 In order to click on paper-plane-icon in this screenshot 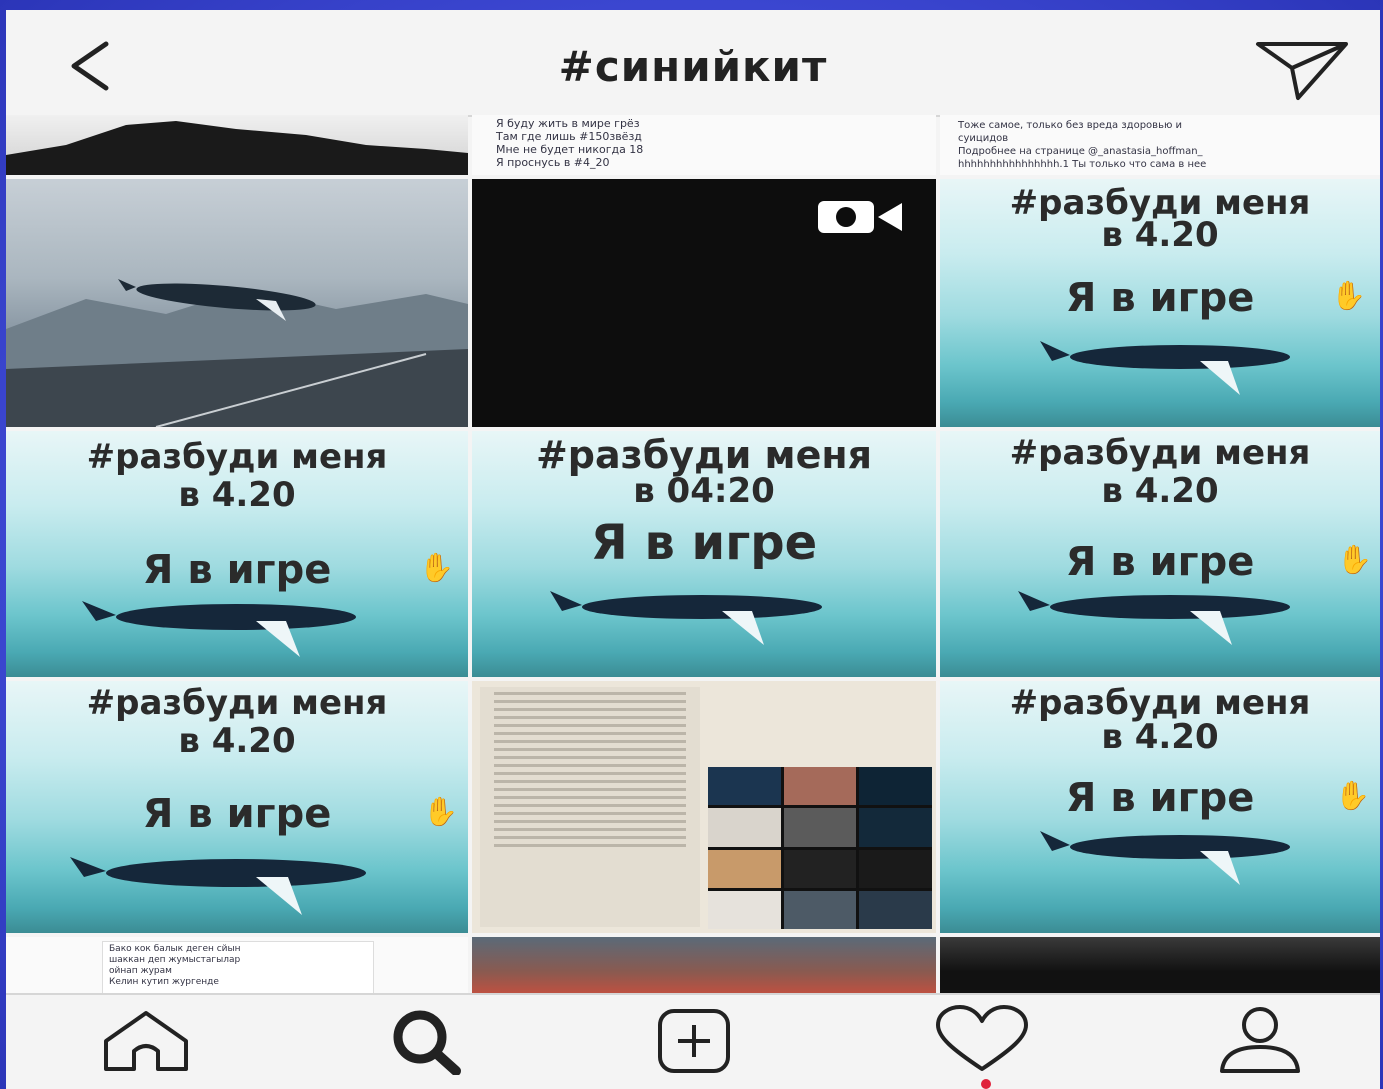, I will do `click(1302, 69)`.